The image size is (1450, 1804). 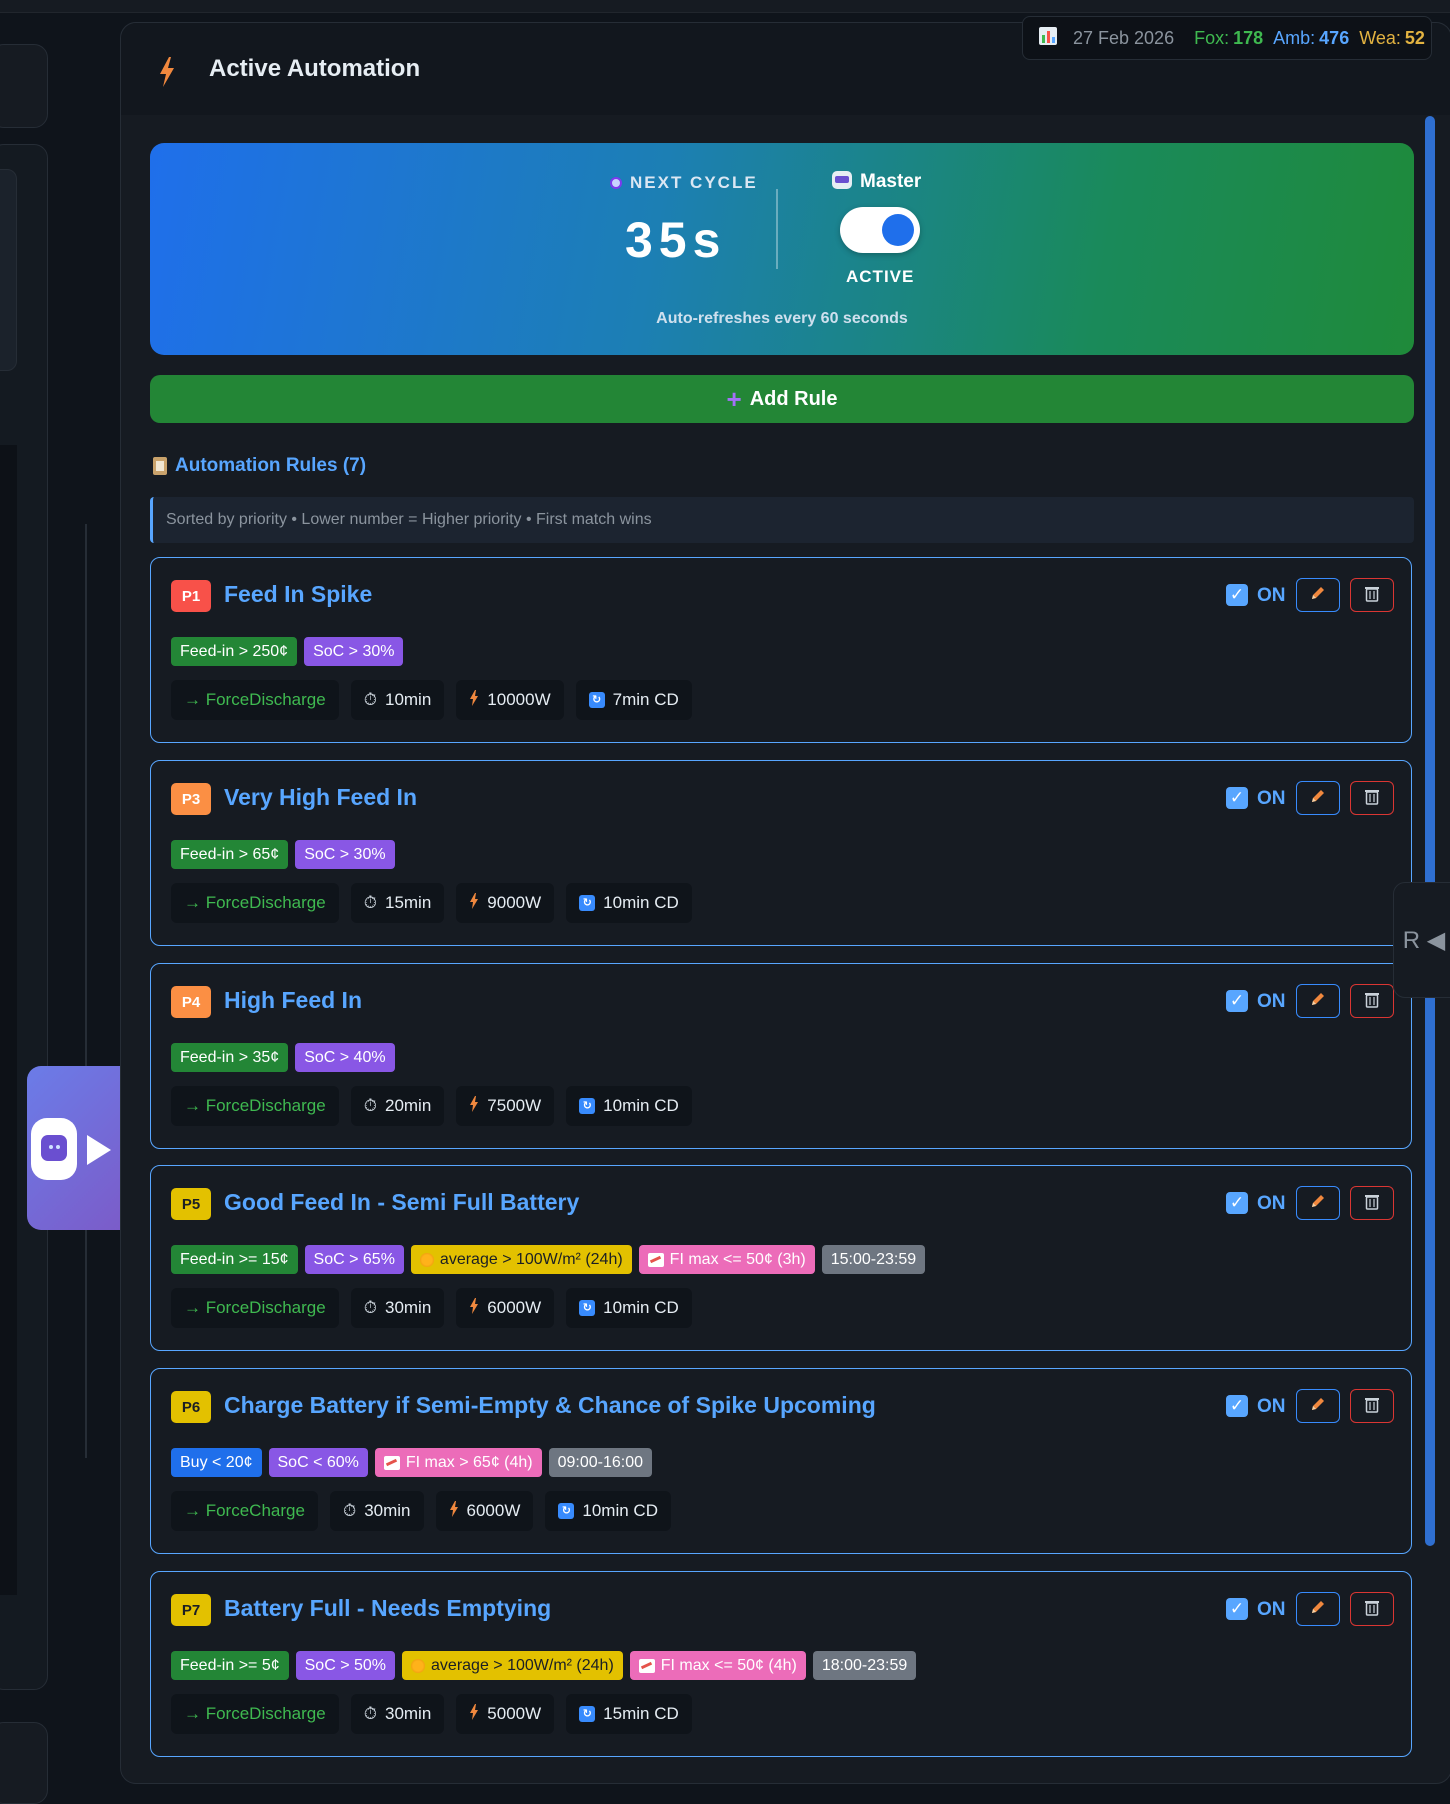 What do you see at coordinates (408, 1105) in the screenshot?
I see `duration-text: 20min` at bounding box center [408, 1105].